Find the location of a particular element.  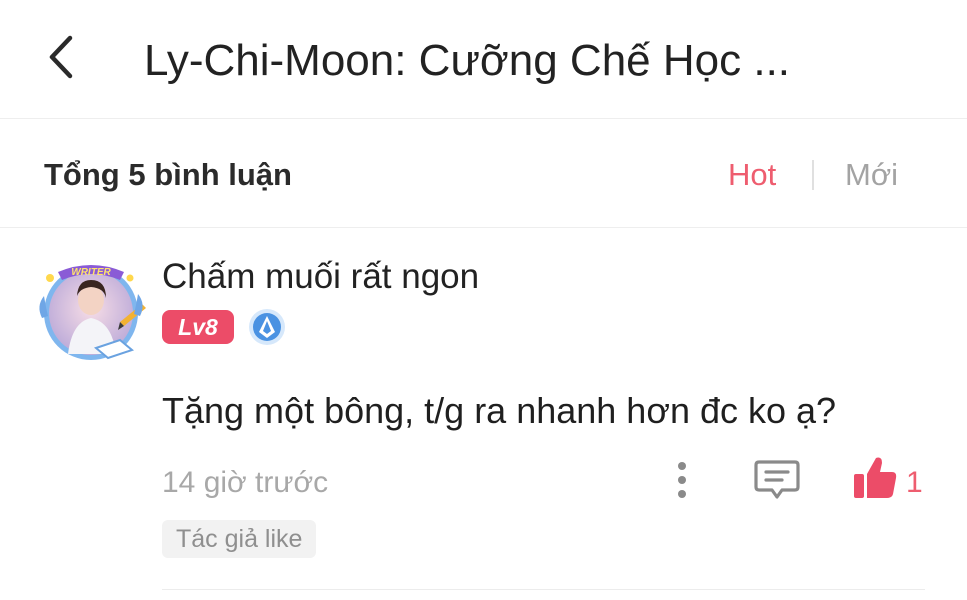

back-button is located at coordinates (61, 57).